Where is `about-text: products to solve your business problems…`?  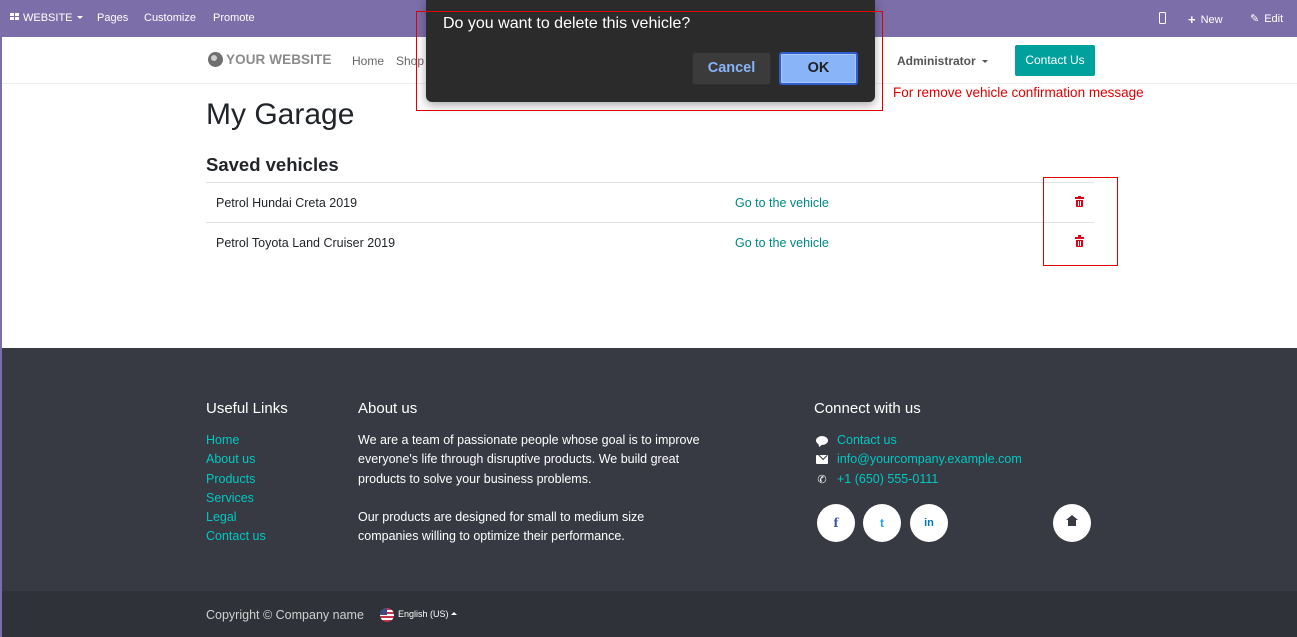 about-text: products to solve your business problems… is located at coordinates (475, 479).